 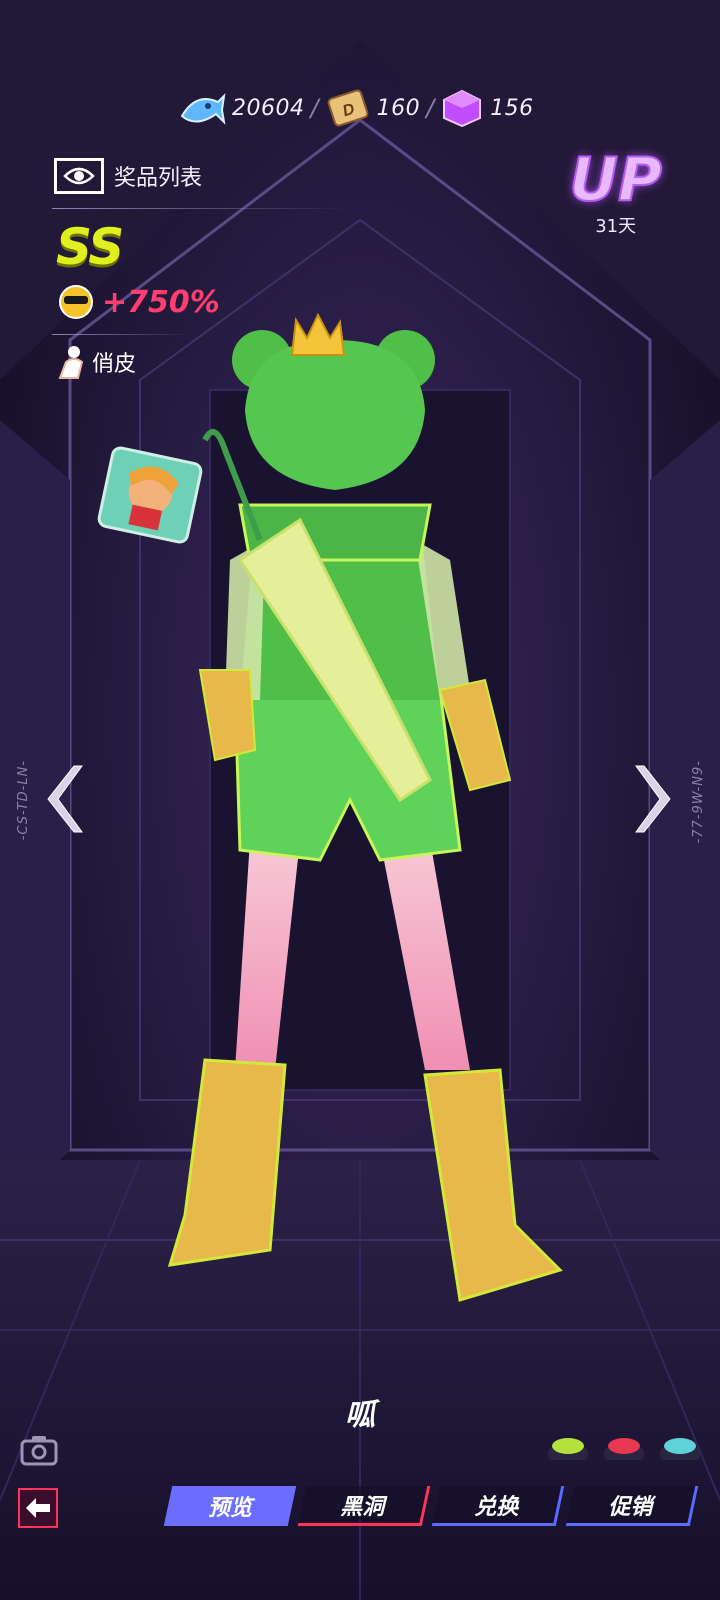 What do you see at coordinates (39, 1450) in the screenshot?
I see `camera-icon` at bounding box center [39, 1450].